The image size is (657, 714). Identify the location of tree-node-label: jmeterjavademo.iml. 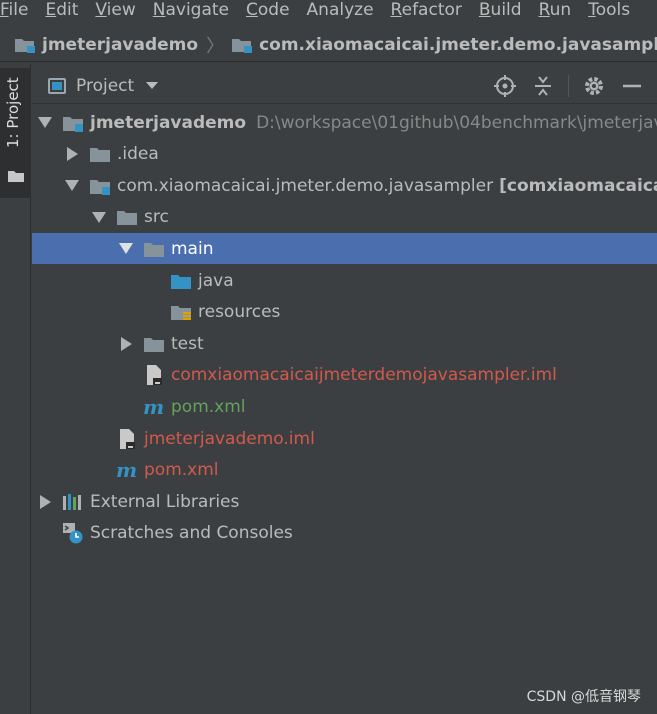
(229, 438).